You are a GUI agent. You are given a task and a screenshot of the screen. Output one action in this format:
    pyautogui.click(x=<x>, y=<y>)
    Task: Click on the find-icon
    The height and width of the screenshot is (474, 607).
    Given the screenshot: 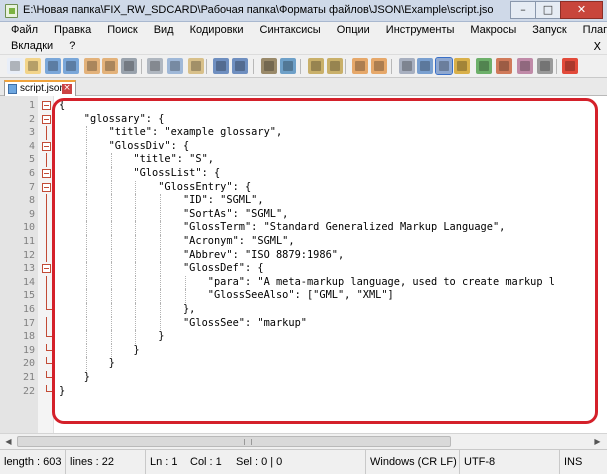 What is the action you would take?
    pyautogui.click(x=269, y=66)
    